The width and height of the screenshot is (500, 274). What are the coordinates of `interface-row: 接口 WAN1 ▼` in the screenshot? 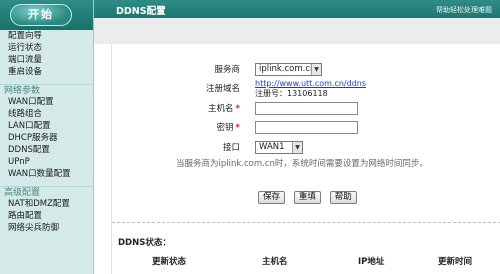 It's located at (306, 148).